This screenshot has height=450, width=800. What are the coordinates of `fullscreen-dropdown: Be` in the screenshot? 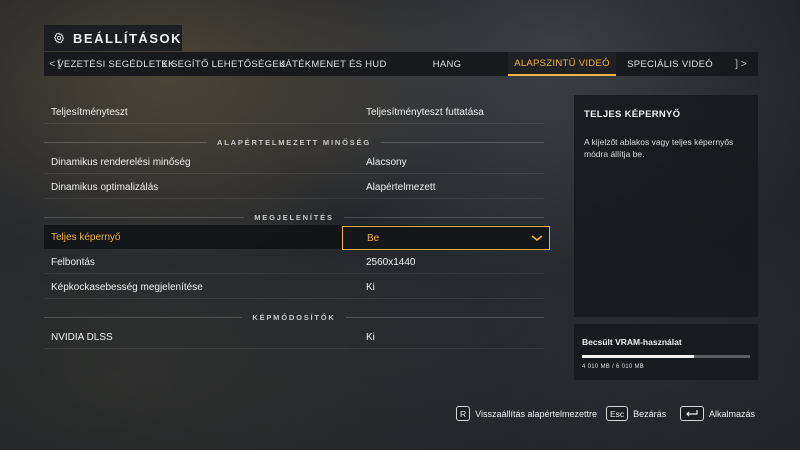 It's located at (446, 238).